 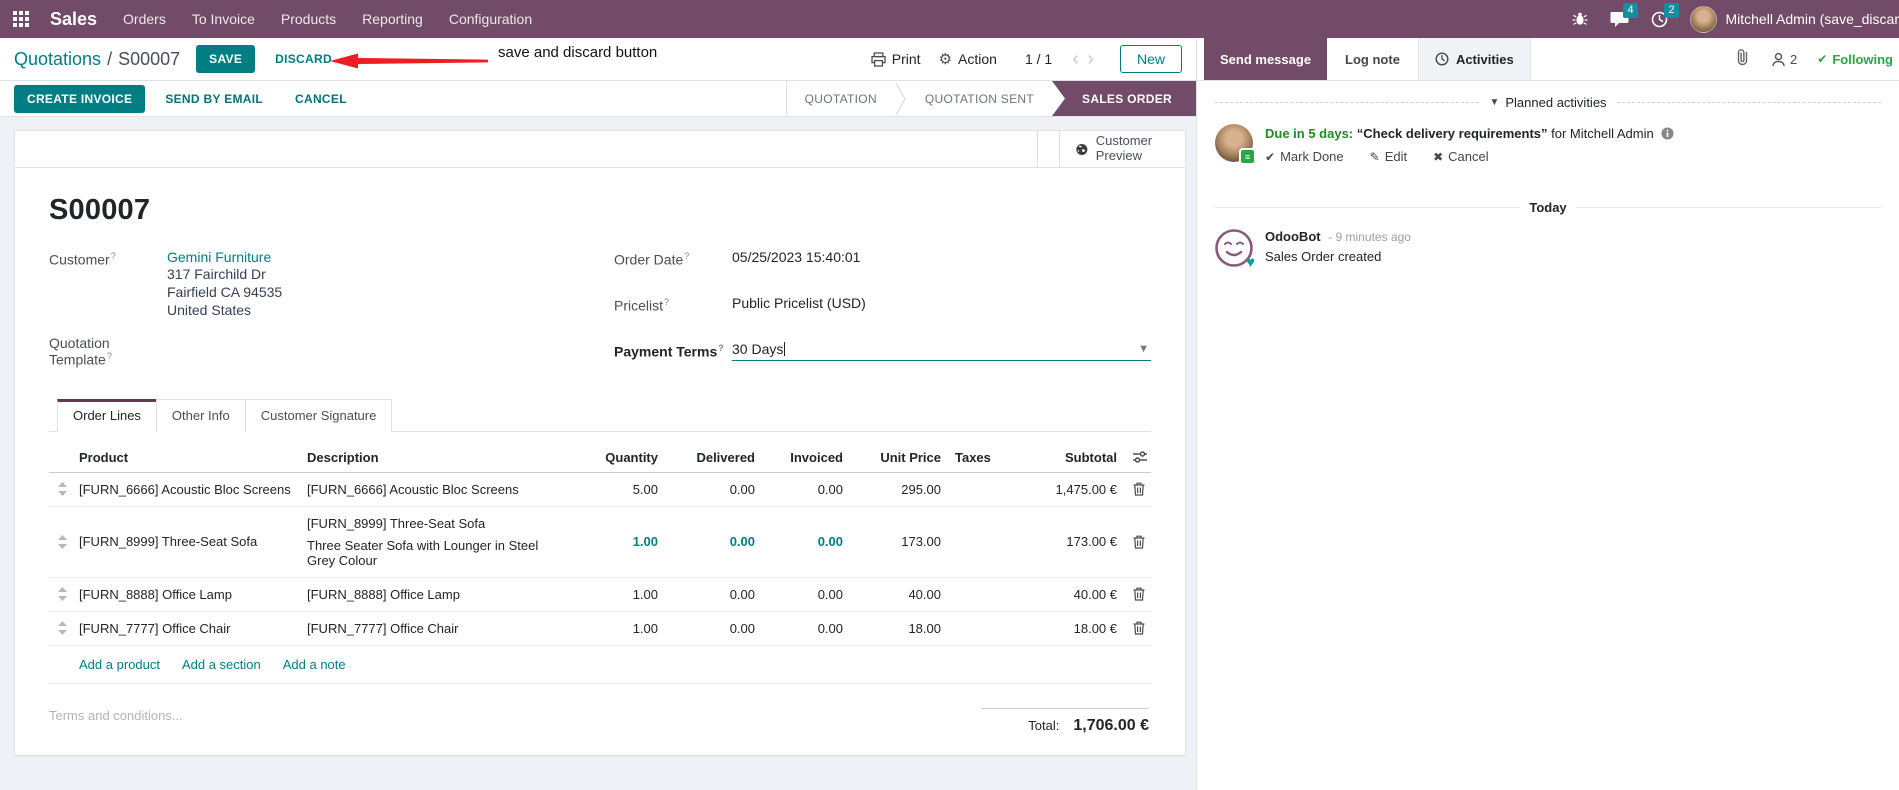 I want to click on status-step-quotation: QUOTATION, so click(x=841, y=98).